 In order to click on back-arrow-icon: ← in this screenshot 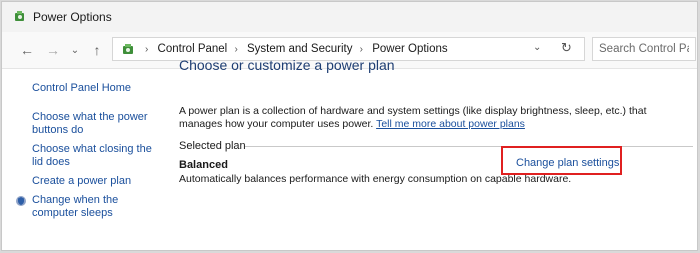, I will do `click(27, 50)`.